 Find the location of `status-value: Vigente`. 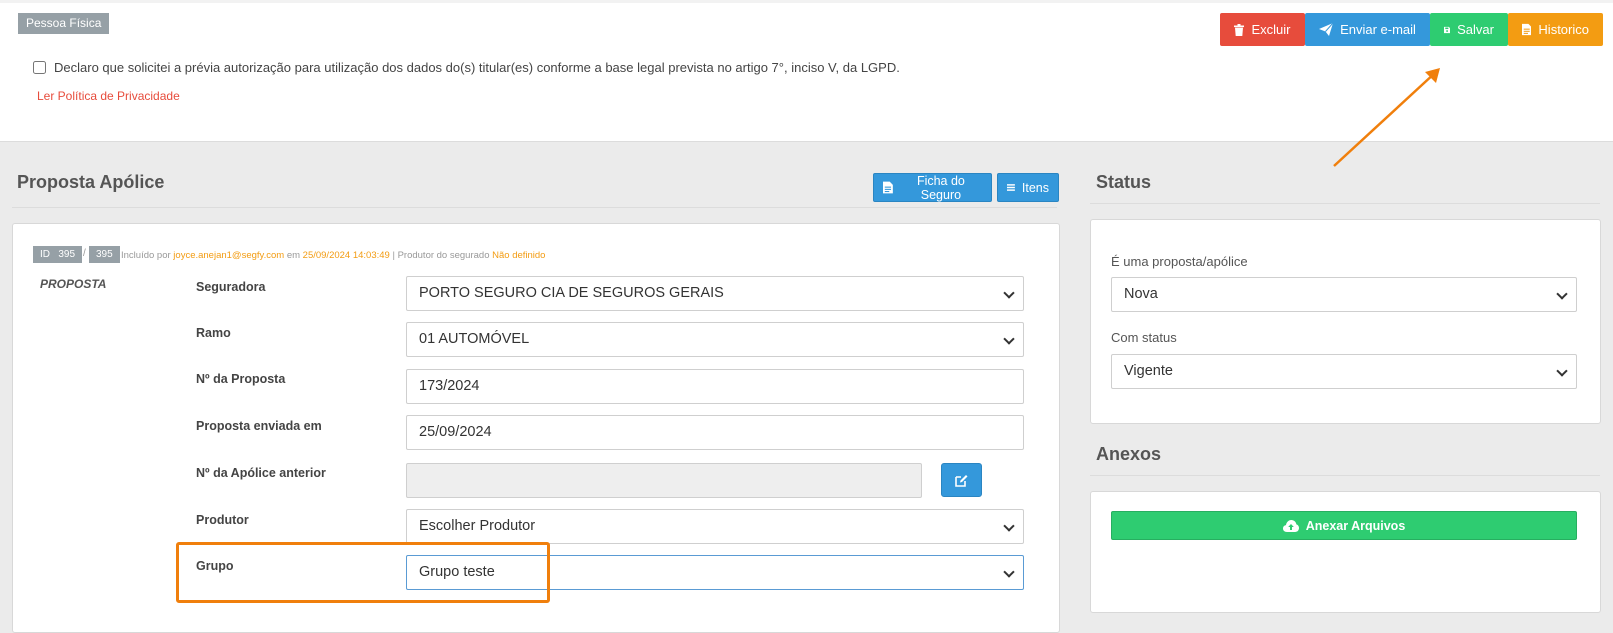

status-value: Vigente is located at coordinates (1148, 371).